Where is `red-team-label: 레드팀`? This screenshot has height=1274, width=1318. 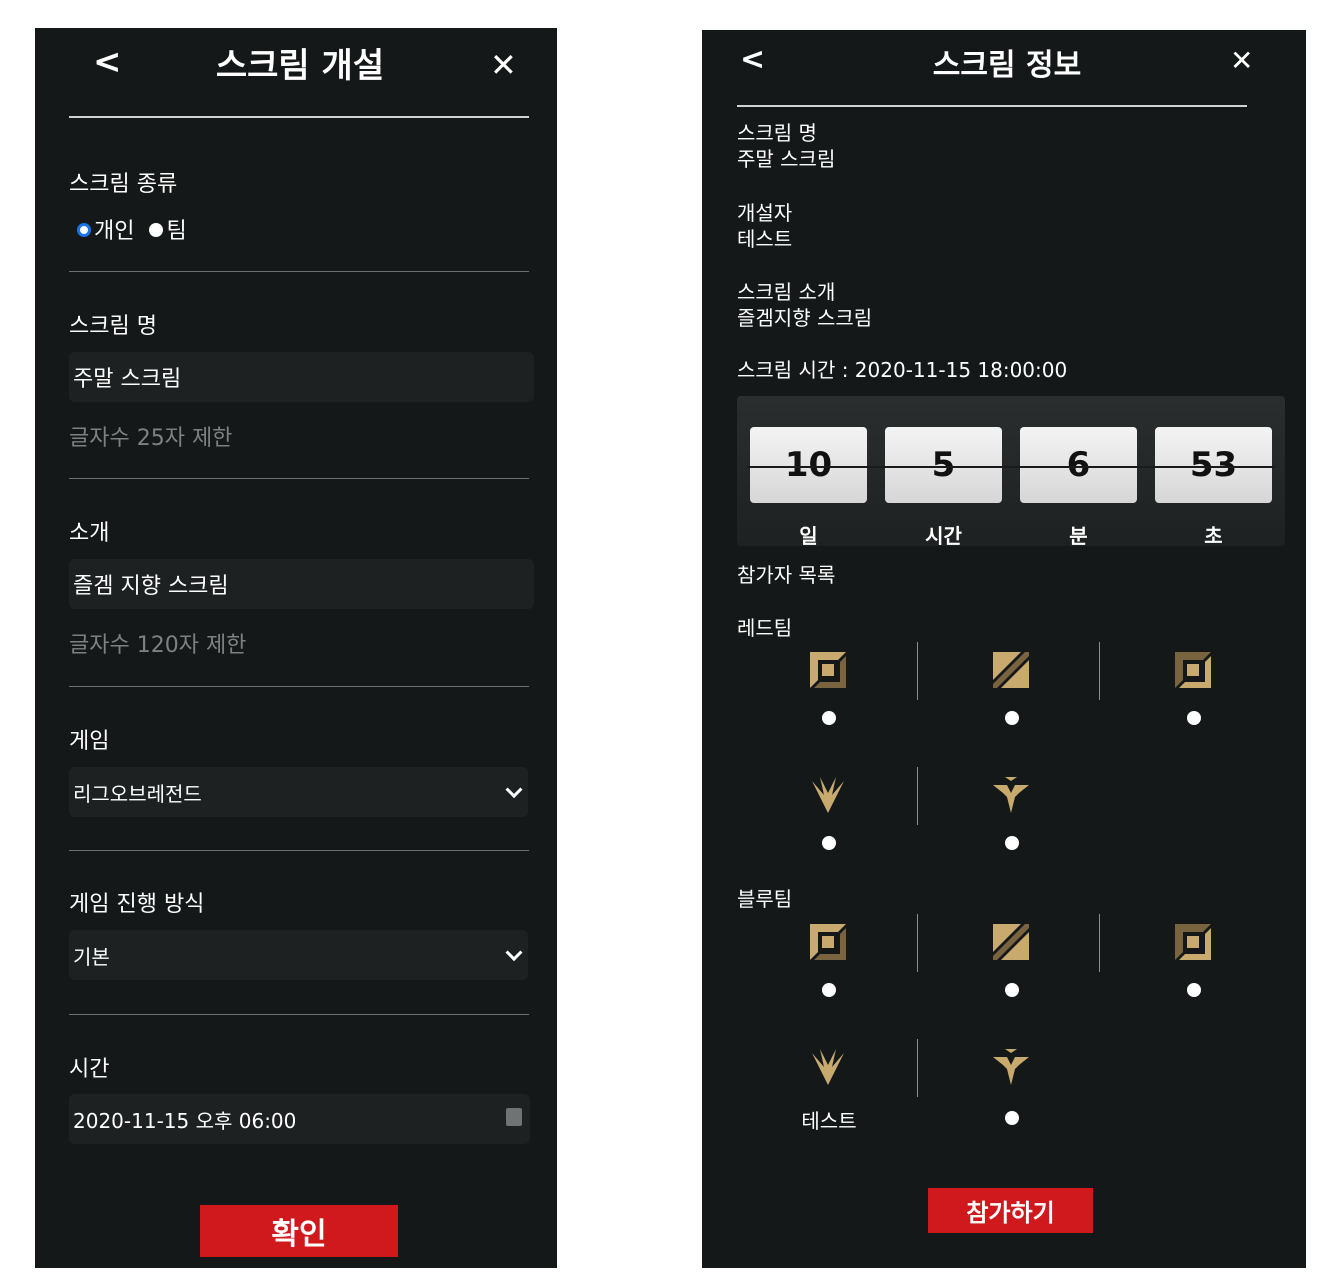
red-team-label: 레드팀 is located at coordinates (765, 628).